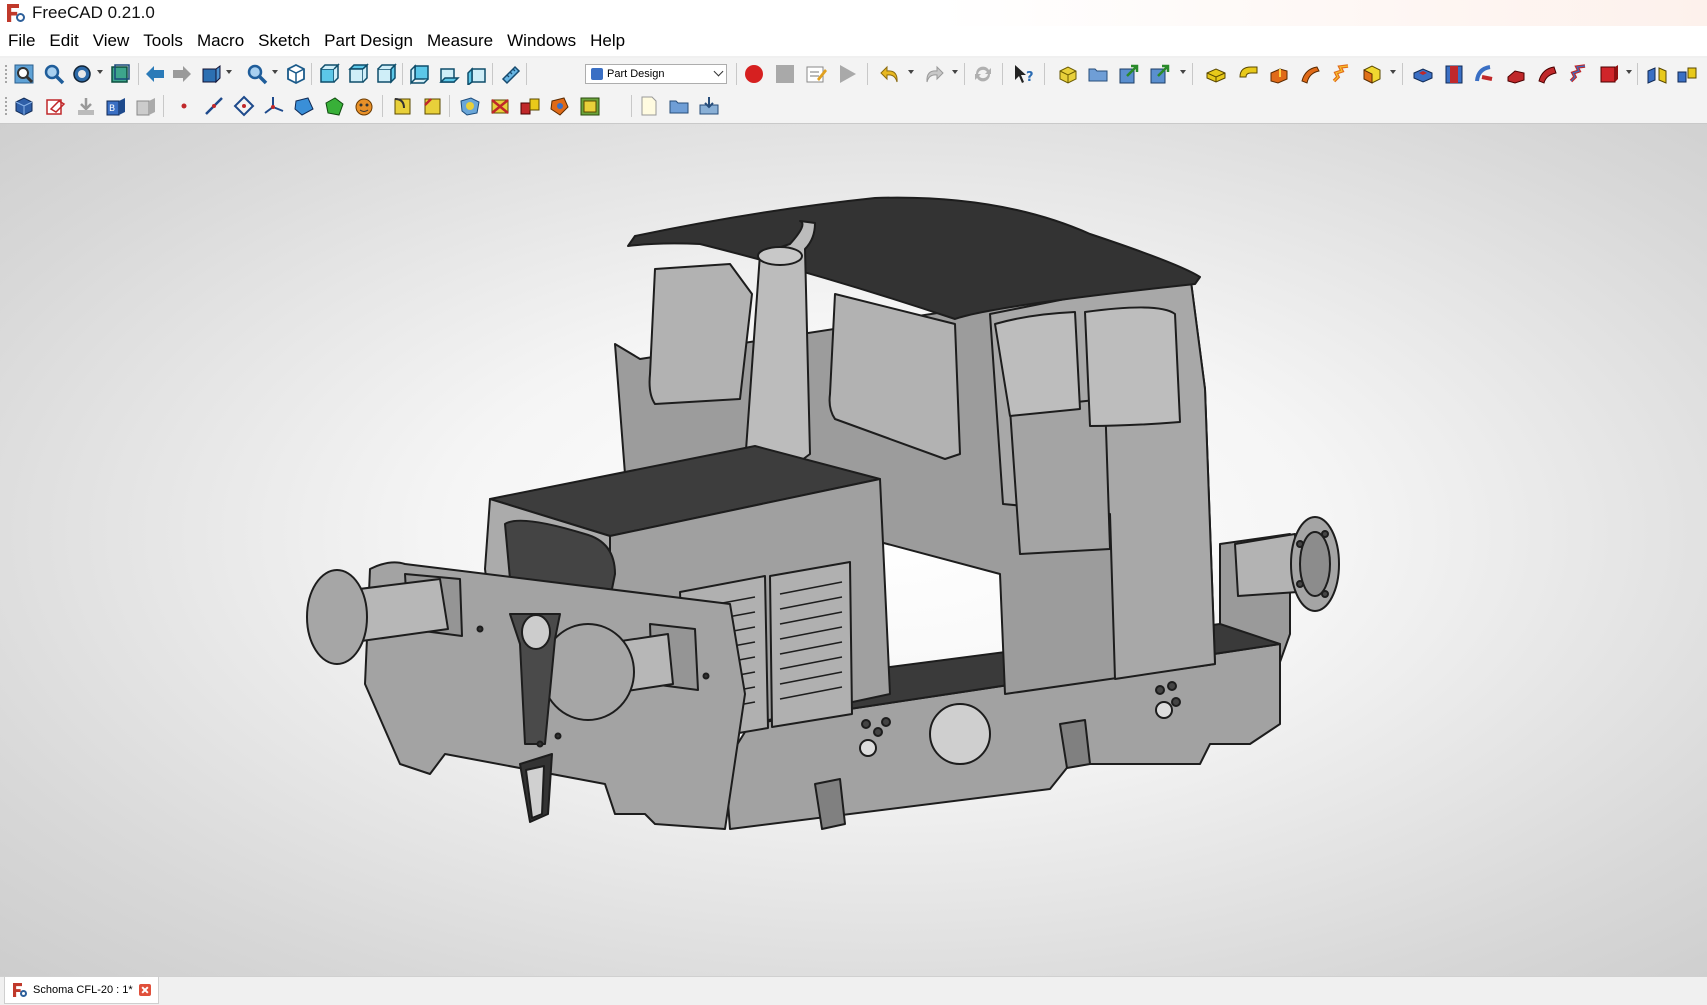  I want to click on clone2-icon, so click(364, 106).